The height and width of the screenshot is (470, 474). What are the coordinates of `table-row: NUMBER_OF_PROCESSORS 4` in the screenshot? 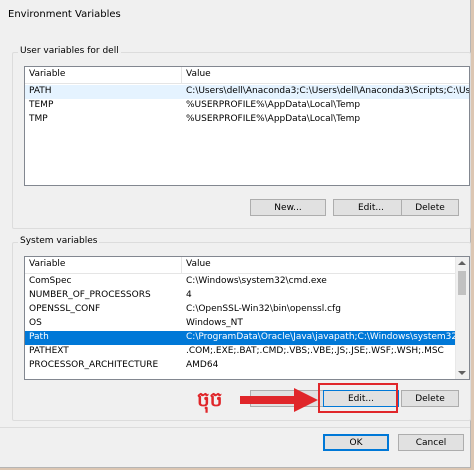 It's located at (247, 296).